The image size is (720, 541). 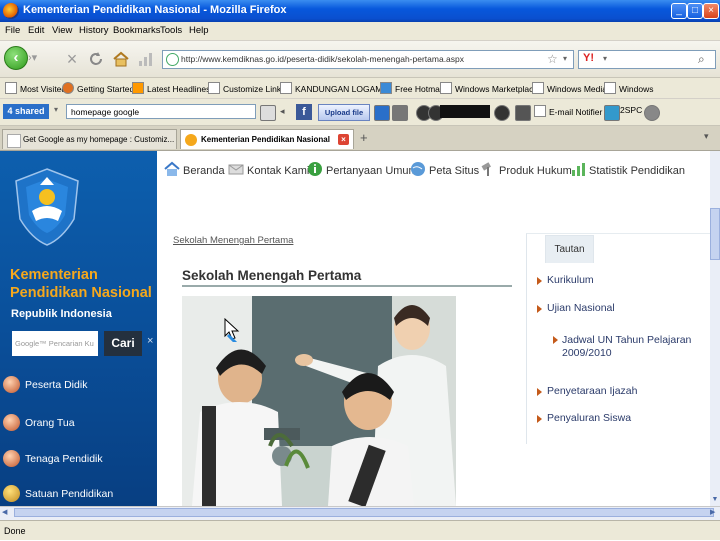 I want to click on vertical-scrollbar, so click(x=715, y=328).